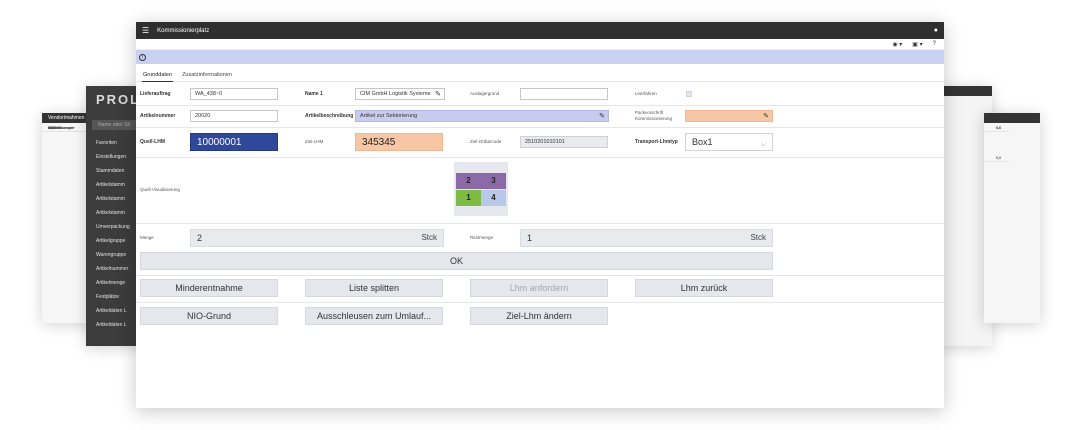 The width and height of the screenshot is (1080, 430). Describe the element at coordinates (142, 57) in the screenshot. I see `info-icon: i` at that location.